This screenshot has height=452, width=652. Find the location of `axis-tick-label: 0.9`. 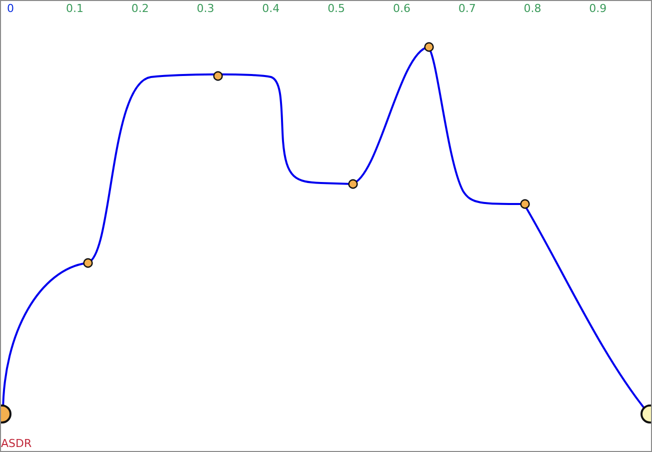

axis-tick-label: 0.9 is located at coordinates (598, 8).